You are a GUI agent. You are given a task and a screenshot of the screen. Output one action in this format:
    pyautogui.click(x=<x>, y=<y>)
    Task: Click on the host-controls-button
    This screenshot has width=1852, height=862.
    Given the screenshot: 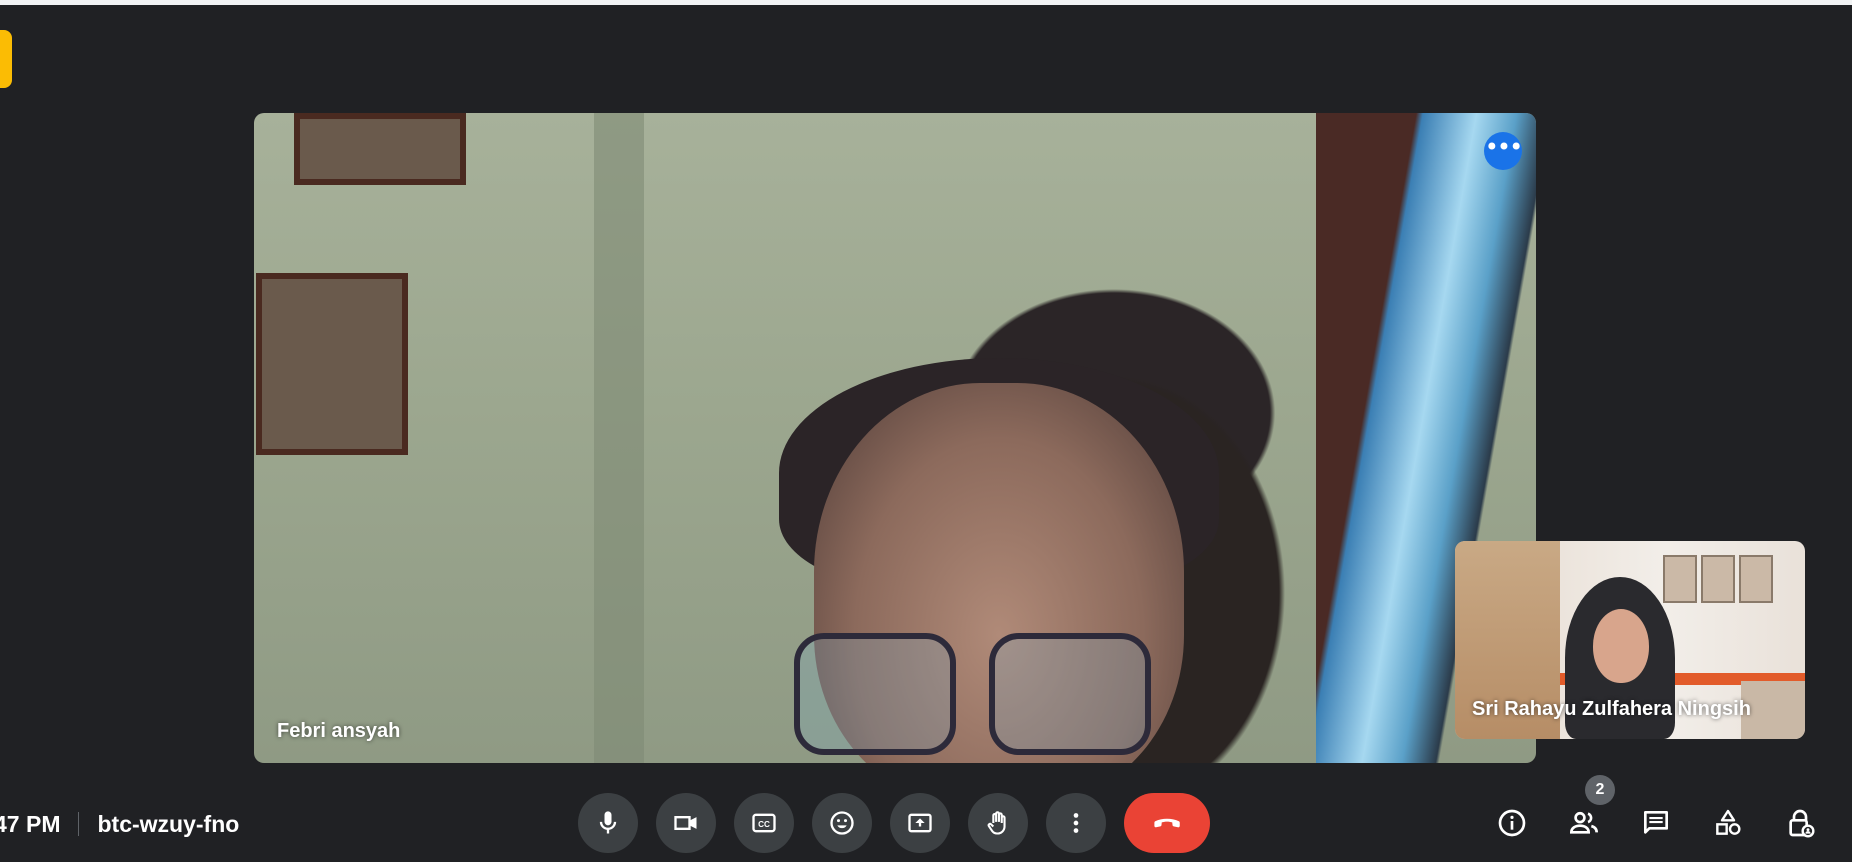 What is the action you would take?
    pyautogui.click(x=1800, y=823)
    